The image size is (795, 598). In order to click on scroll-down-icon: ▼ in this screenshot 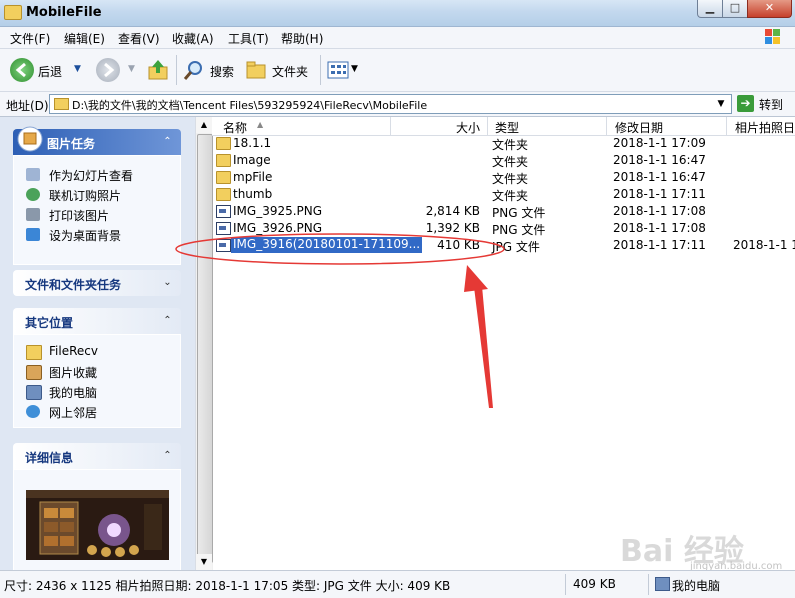, I will do `click(204, 562)`.